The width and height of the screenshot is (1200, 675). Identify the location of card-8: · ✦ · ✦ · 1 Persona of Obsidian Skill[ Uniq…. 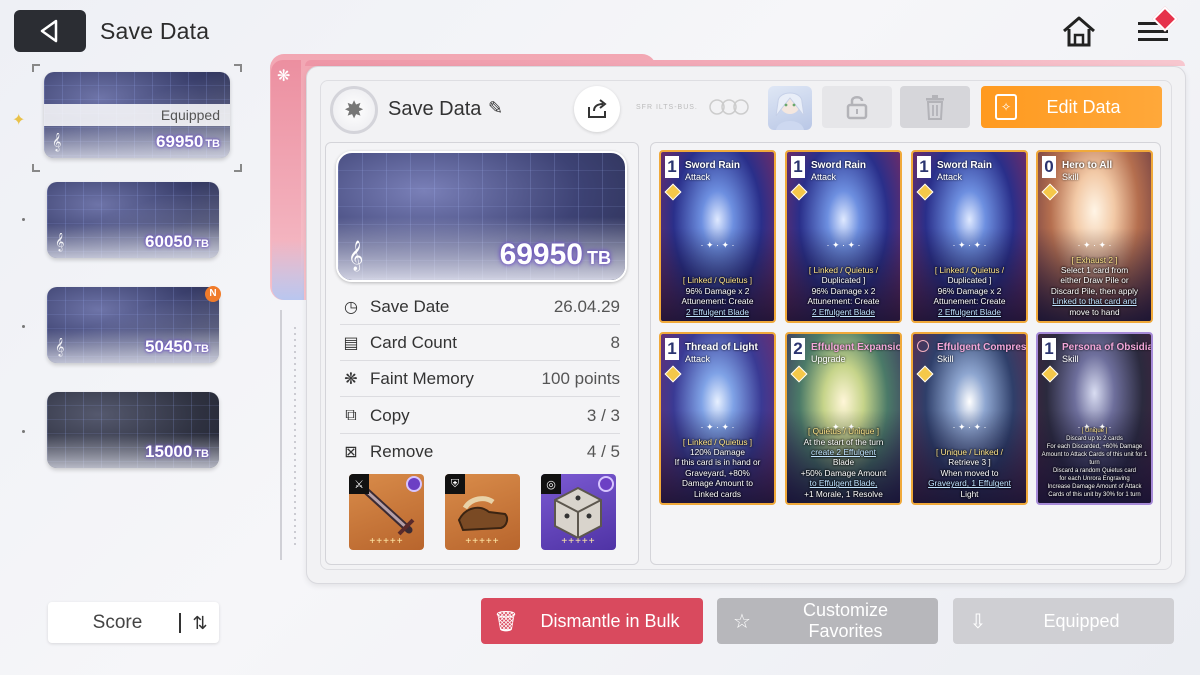
(1094, 418).